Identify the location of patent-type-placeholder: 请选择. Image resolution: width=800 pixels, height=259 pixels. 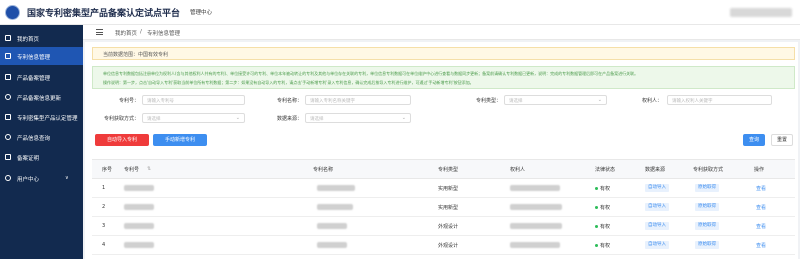
(516, 101).